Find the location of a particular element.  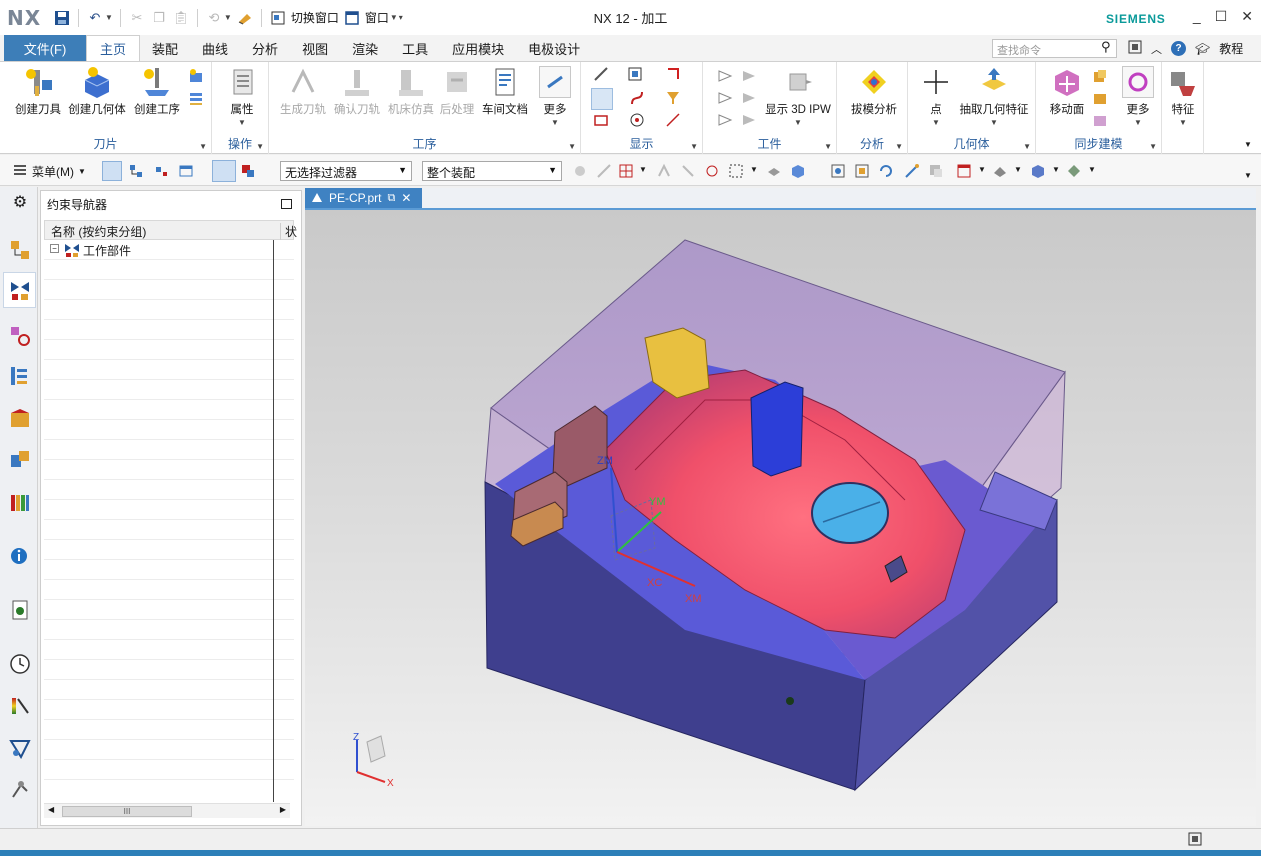

roles-icon is located at coordinates (20, 790).